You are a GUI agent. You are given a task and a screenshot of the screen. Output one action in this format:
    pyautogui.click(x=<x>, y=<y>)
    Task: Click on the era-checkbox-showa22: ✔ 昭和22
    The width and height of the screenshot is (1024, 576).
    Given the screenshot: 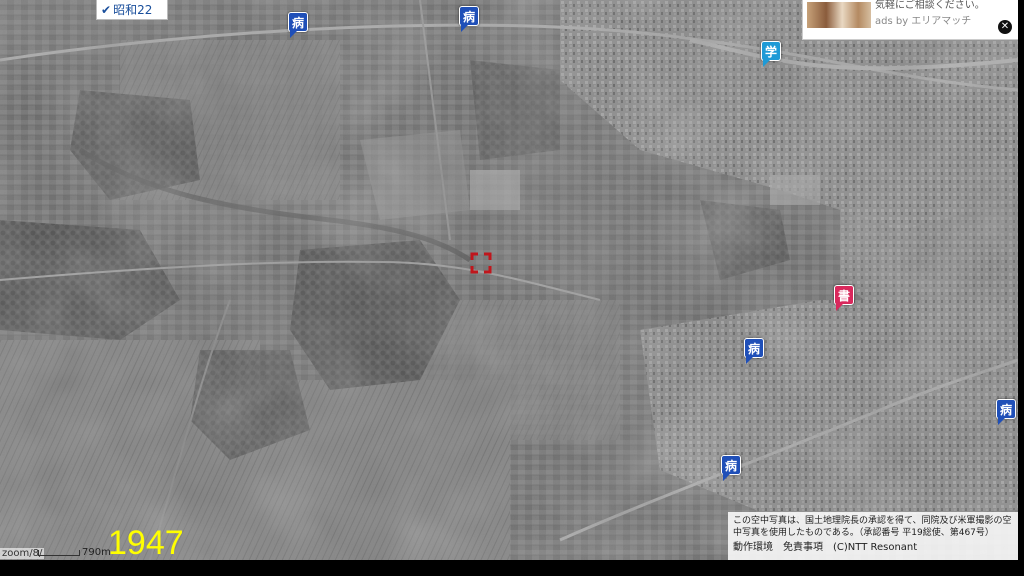 What is the action you would take?
    pyautogui.click(x=132, y=10)
    